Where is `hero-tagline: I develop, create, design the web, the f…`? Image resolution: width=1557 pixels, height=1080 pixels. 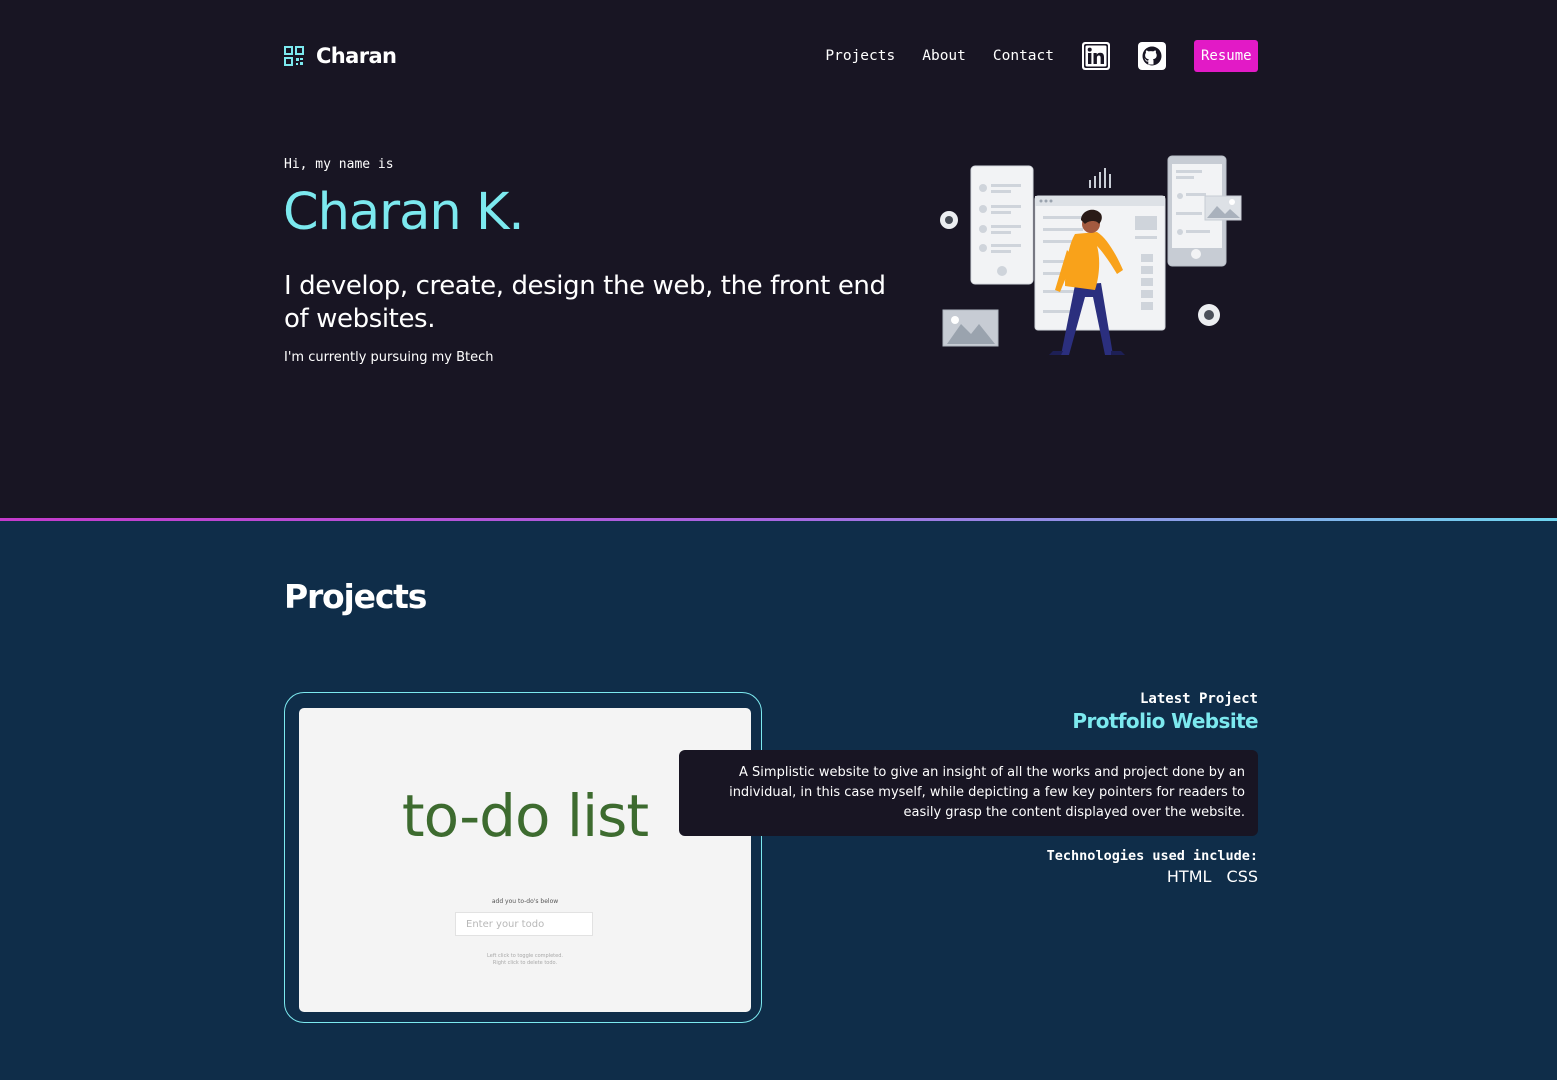
hero-tagline: I develop, create, design the web, the f… is located at coordinates (585, 302).